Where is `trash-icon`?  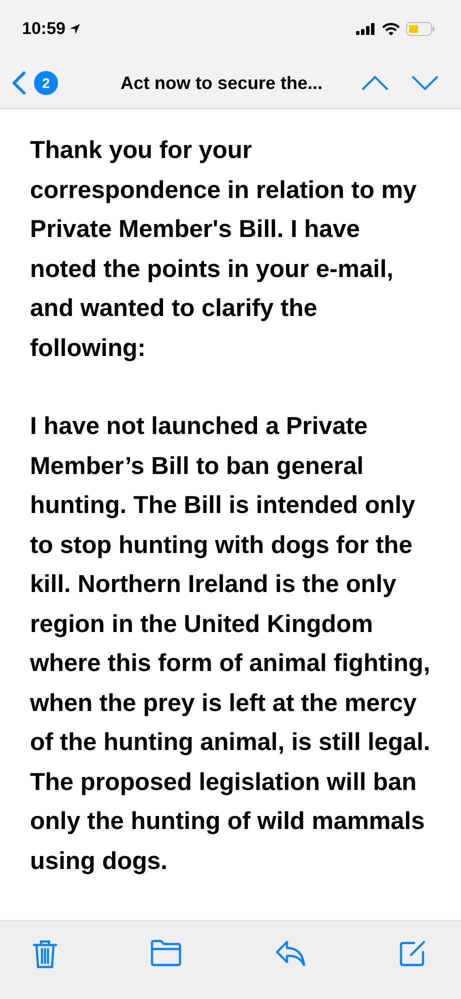
trash-icon is located at coordinates (45, 954).